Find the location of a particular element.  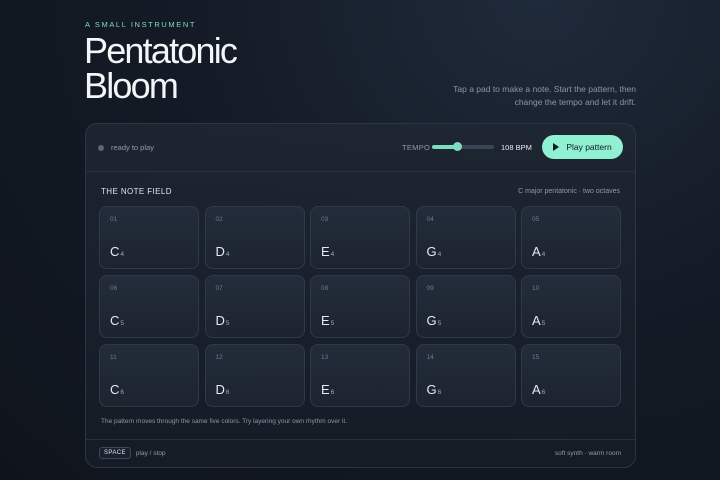

pad-note: C4 is located at coordinates (117, 251).